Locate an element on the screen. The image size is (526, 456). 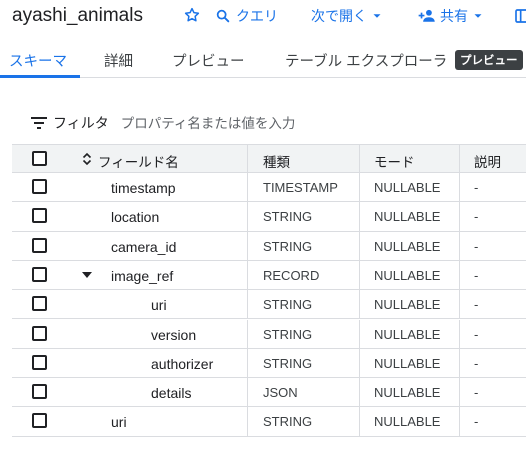
field-name: details is located at coordinates (171, 393).